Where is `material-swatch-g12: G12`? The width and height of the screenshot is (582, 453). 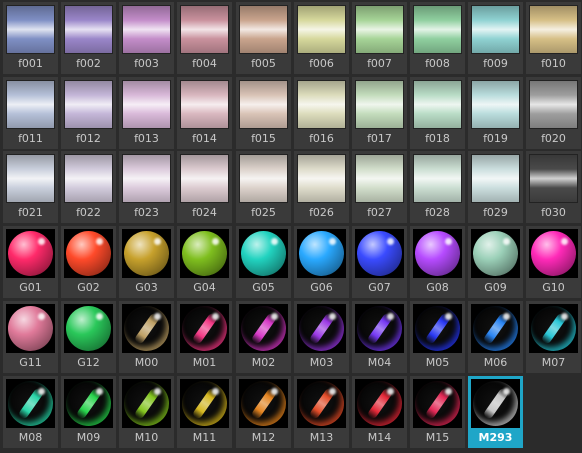
material-swatch-g12: G12 is located at coordinates (88, 337).